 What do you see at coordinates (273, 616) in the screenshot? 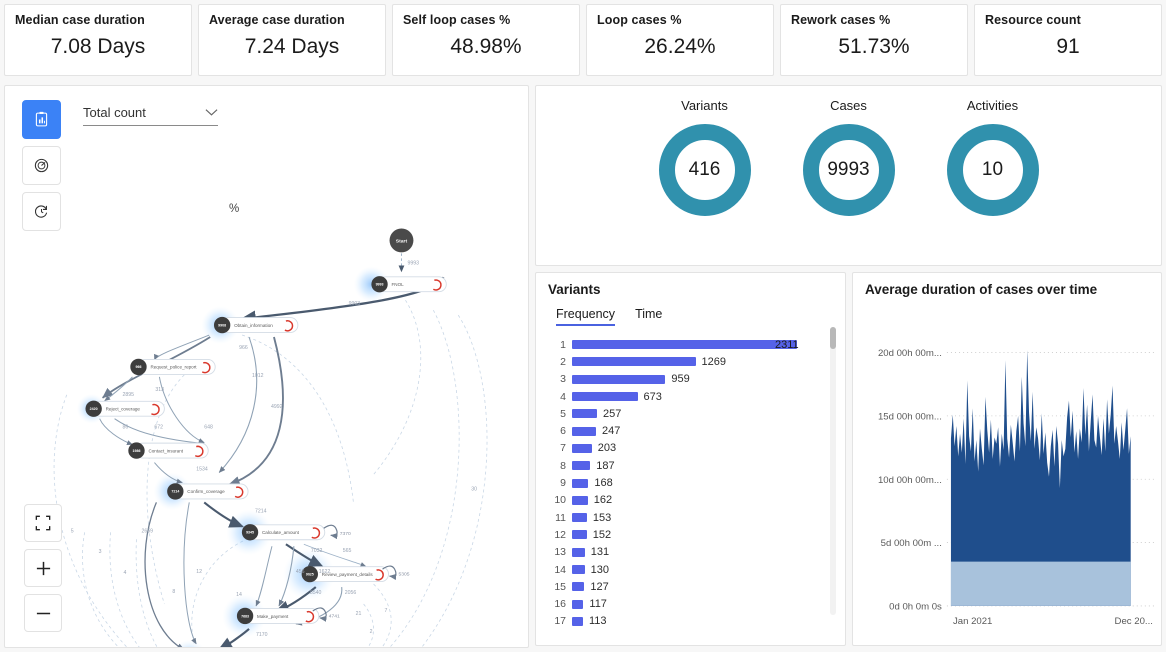
I see `process-node-label: Make_payment` at bounding box center [273, 616].